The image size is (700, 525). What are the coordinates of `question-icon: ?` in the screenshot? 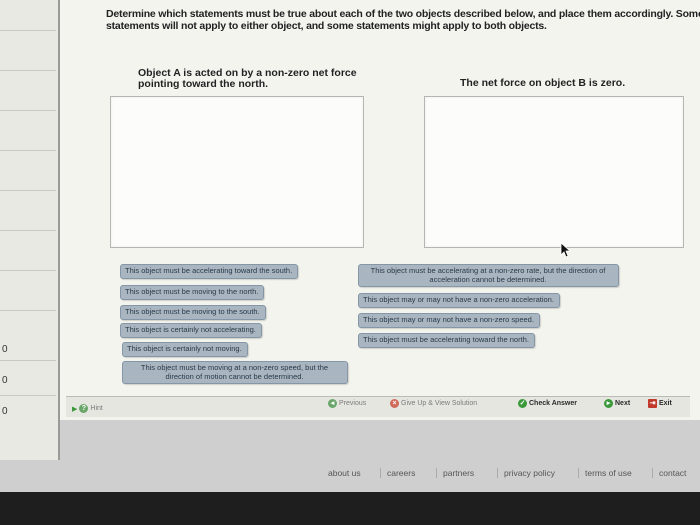 It's located at (84, 408).